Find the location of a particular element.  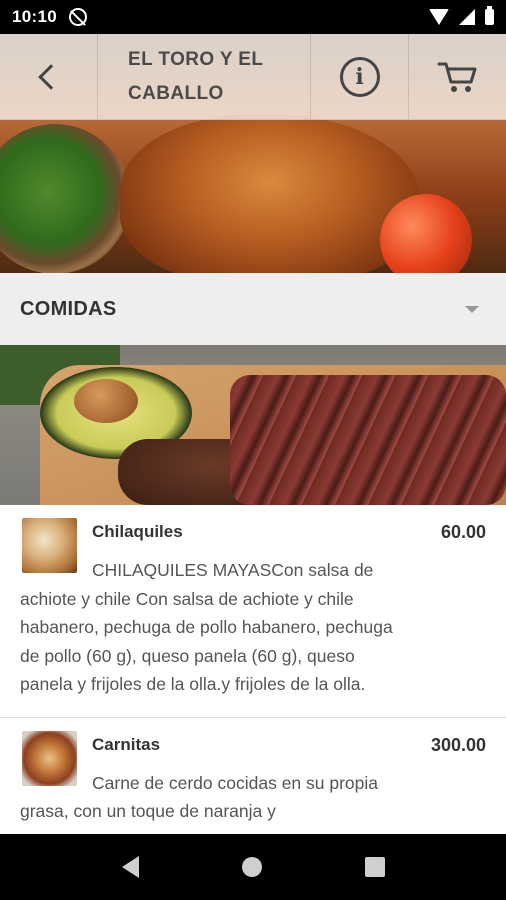

restaurant-title: EL TORO Y EL CABALLO is located at coordinates (204, 76).